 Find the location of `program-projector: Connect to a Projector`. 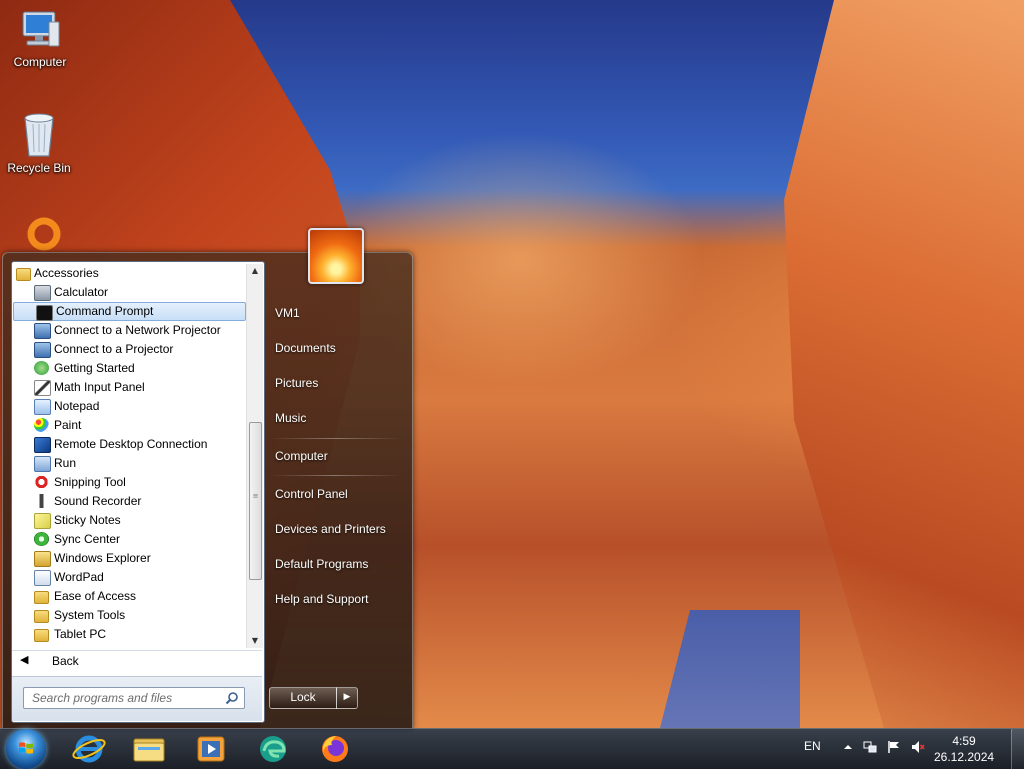

program-projector: Connect to a Projector is located at coordinates (129, 349).